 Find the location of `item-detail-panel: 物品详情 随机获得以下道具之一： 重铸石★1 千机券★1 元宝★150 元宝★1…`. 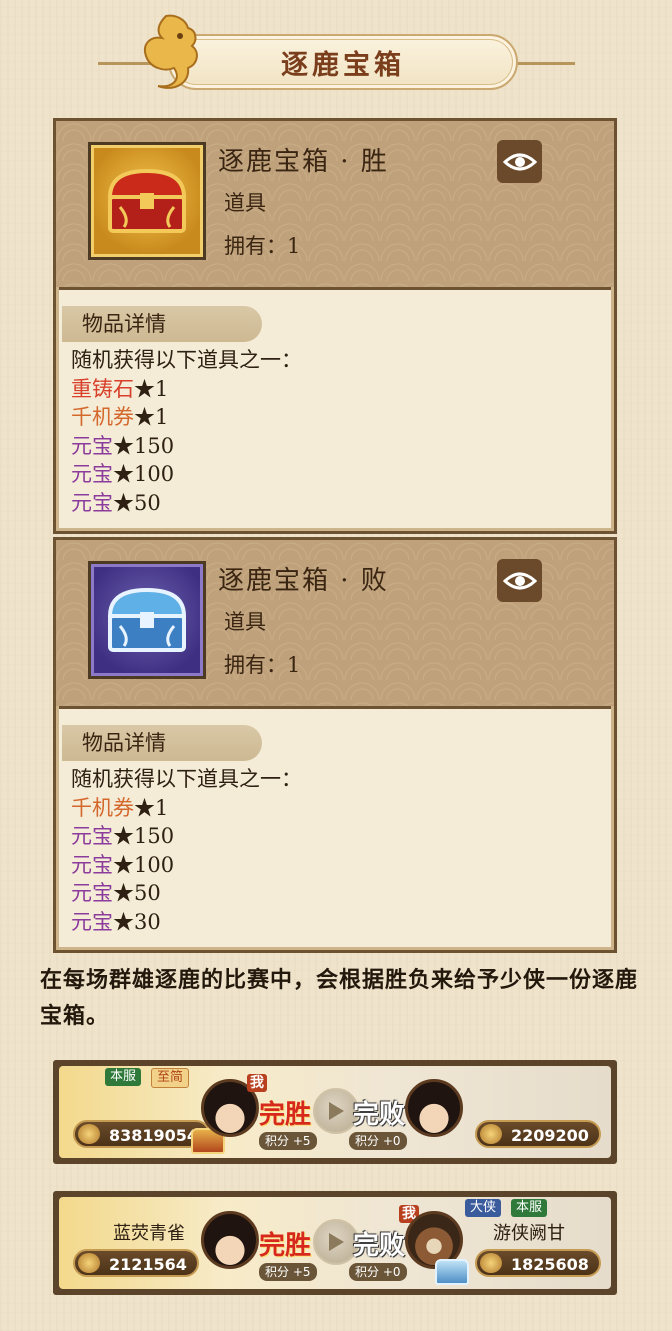

item-detail-panel: 物品详情 随机获得以下道具之一： 重铸石★1 千机券★1 元宝★150 元宝★1… is located at coordinates (335, 407).